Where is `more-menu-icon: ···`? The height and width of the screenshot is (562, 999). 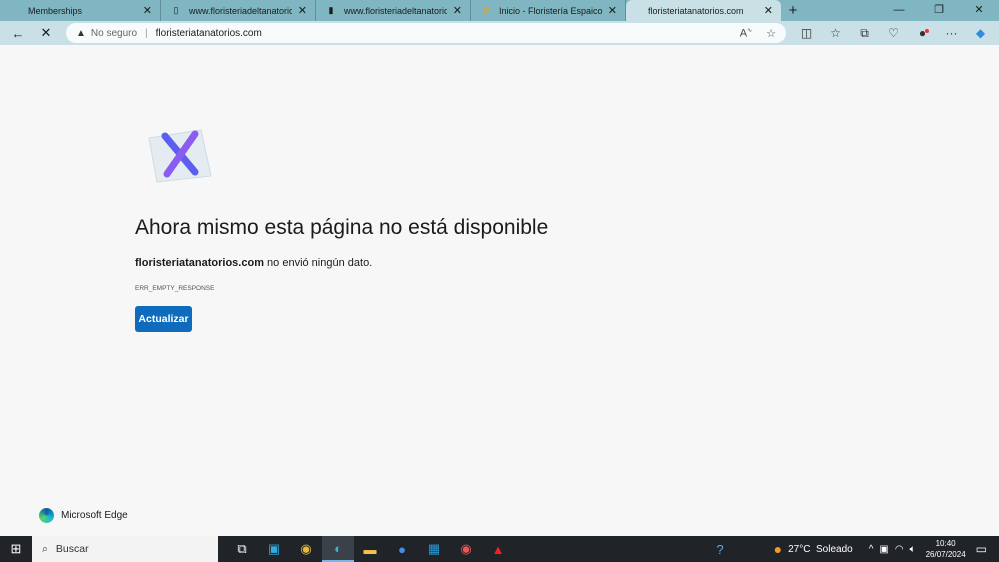
more-menu-icon: ··· is located at coordinates (951, 33).